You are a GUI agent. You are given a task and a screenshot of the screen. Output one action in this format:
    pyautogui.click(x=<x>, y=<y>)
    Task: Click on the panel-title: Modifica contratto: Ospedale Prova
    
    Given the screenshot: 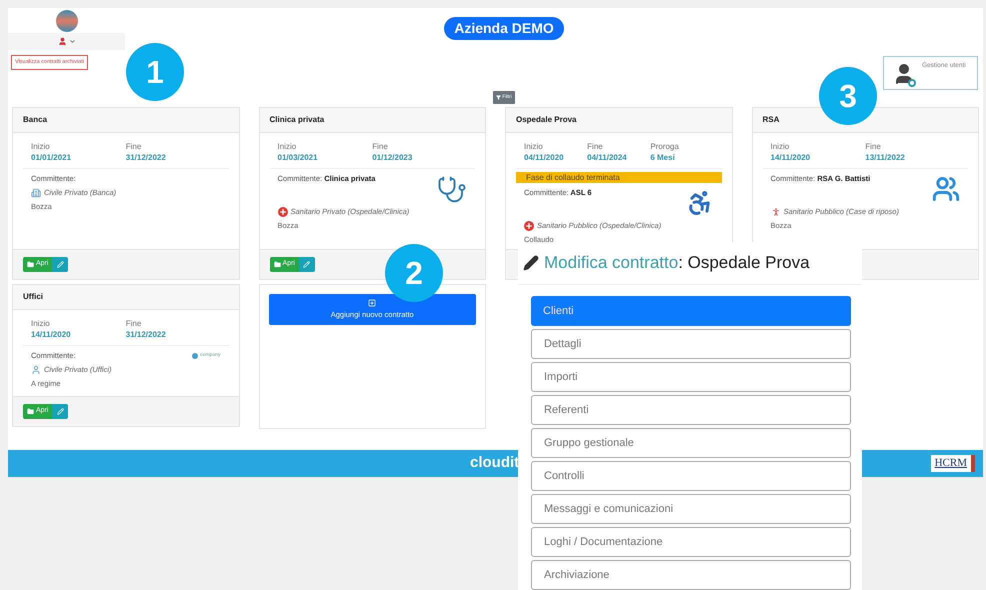 What is the action you would take?
    pyautogui.click(x=677, y=263)
    